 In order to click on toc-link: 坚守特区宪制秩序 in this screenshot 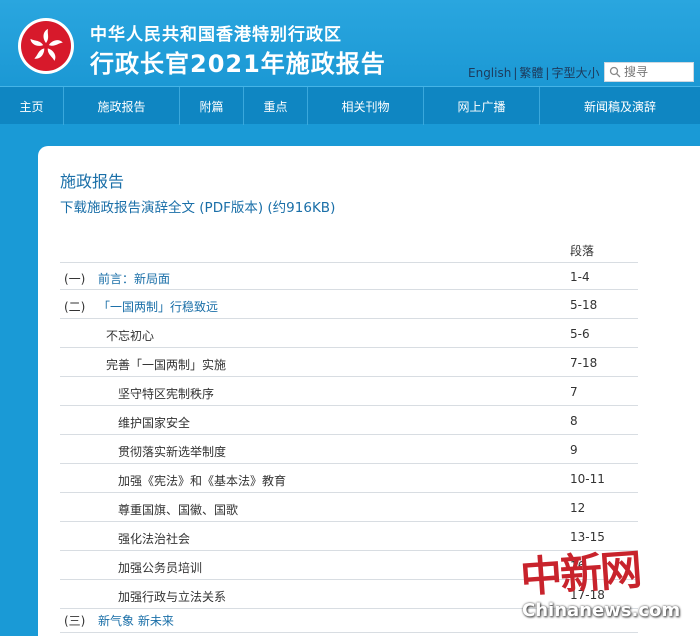, I will do `click(166, 393)`.